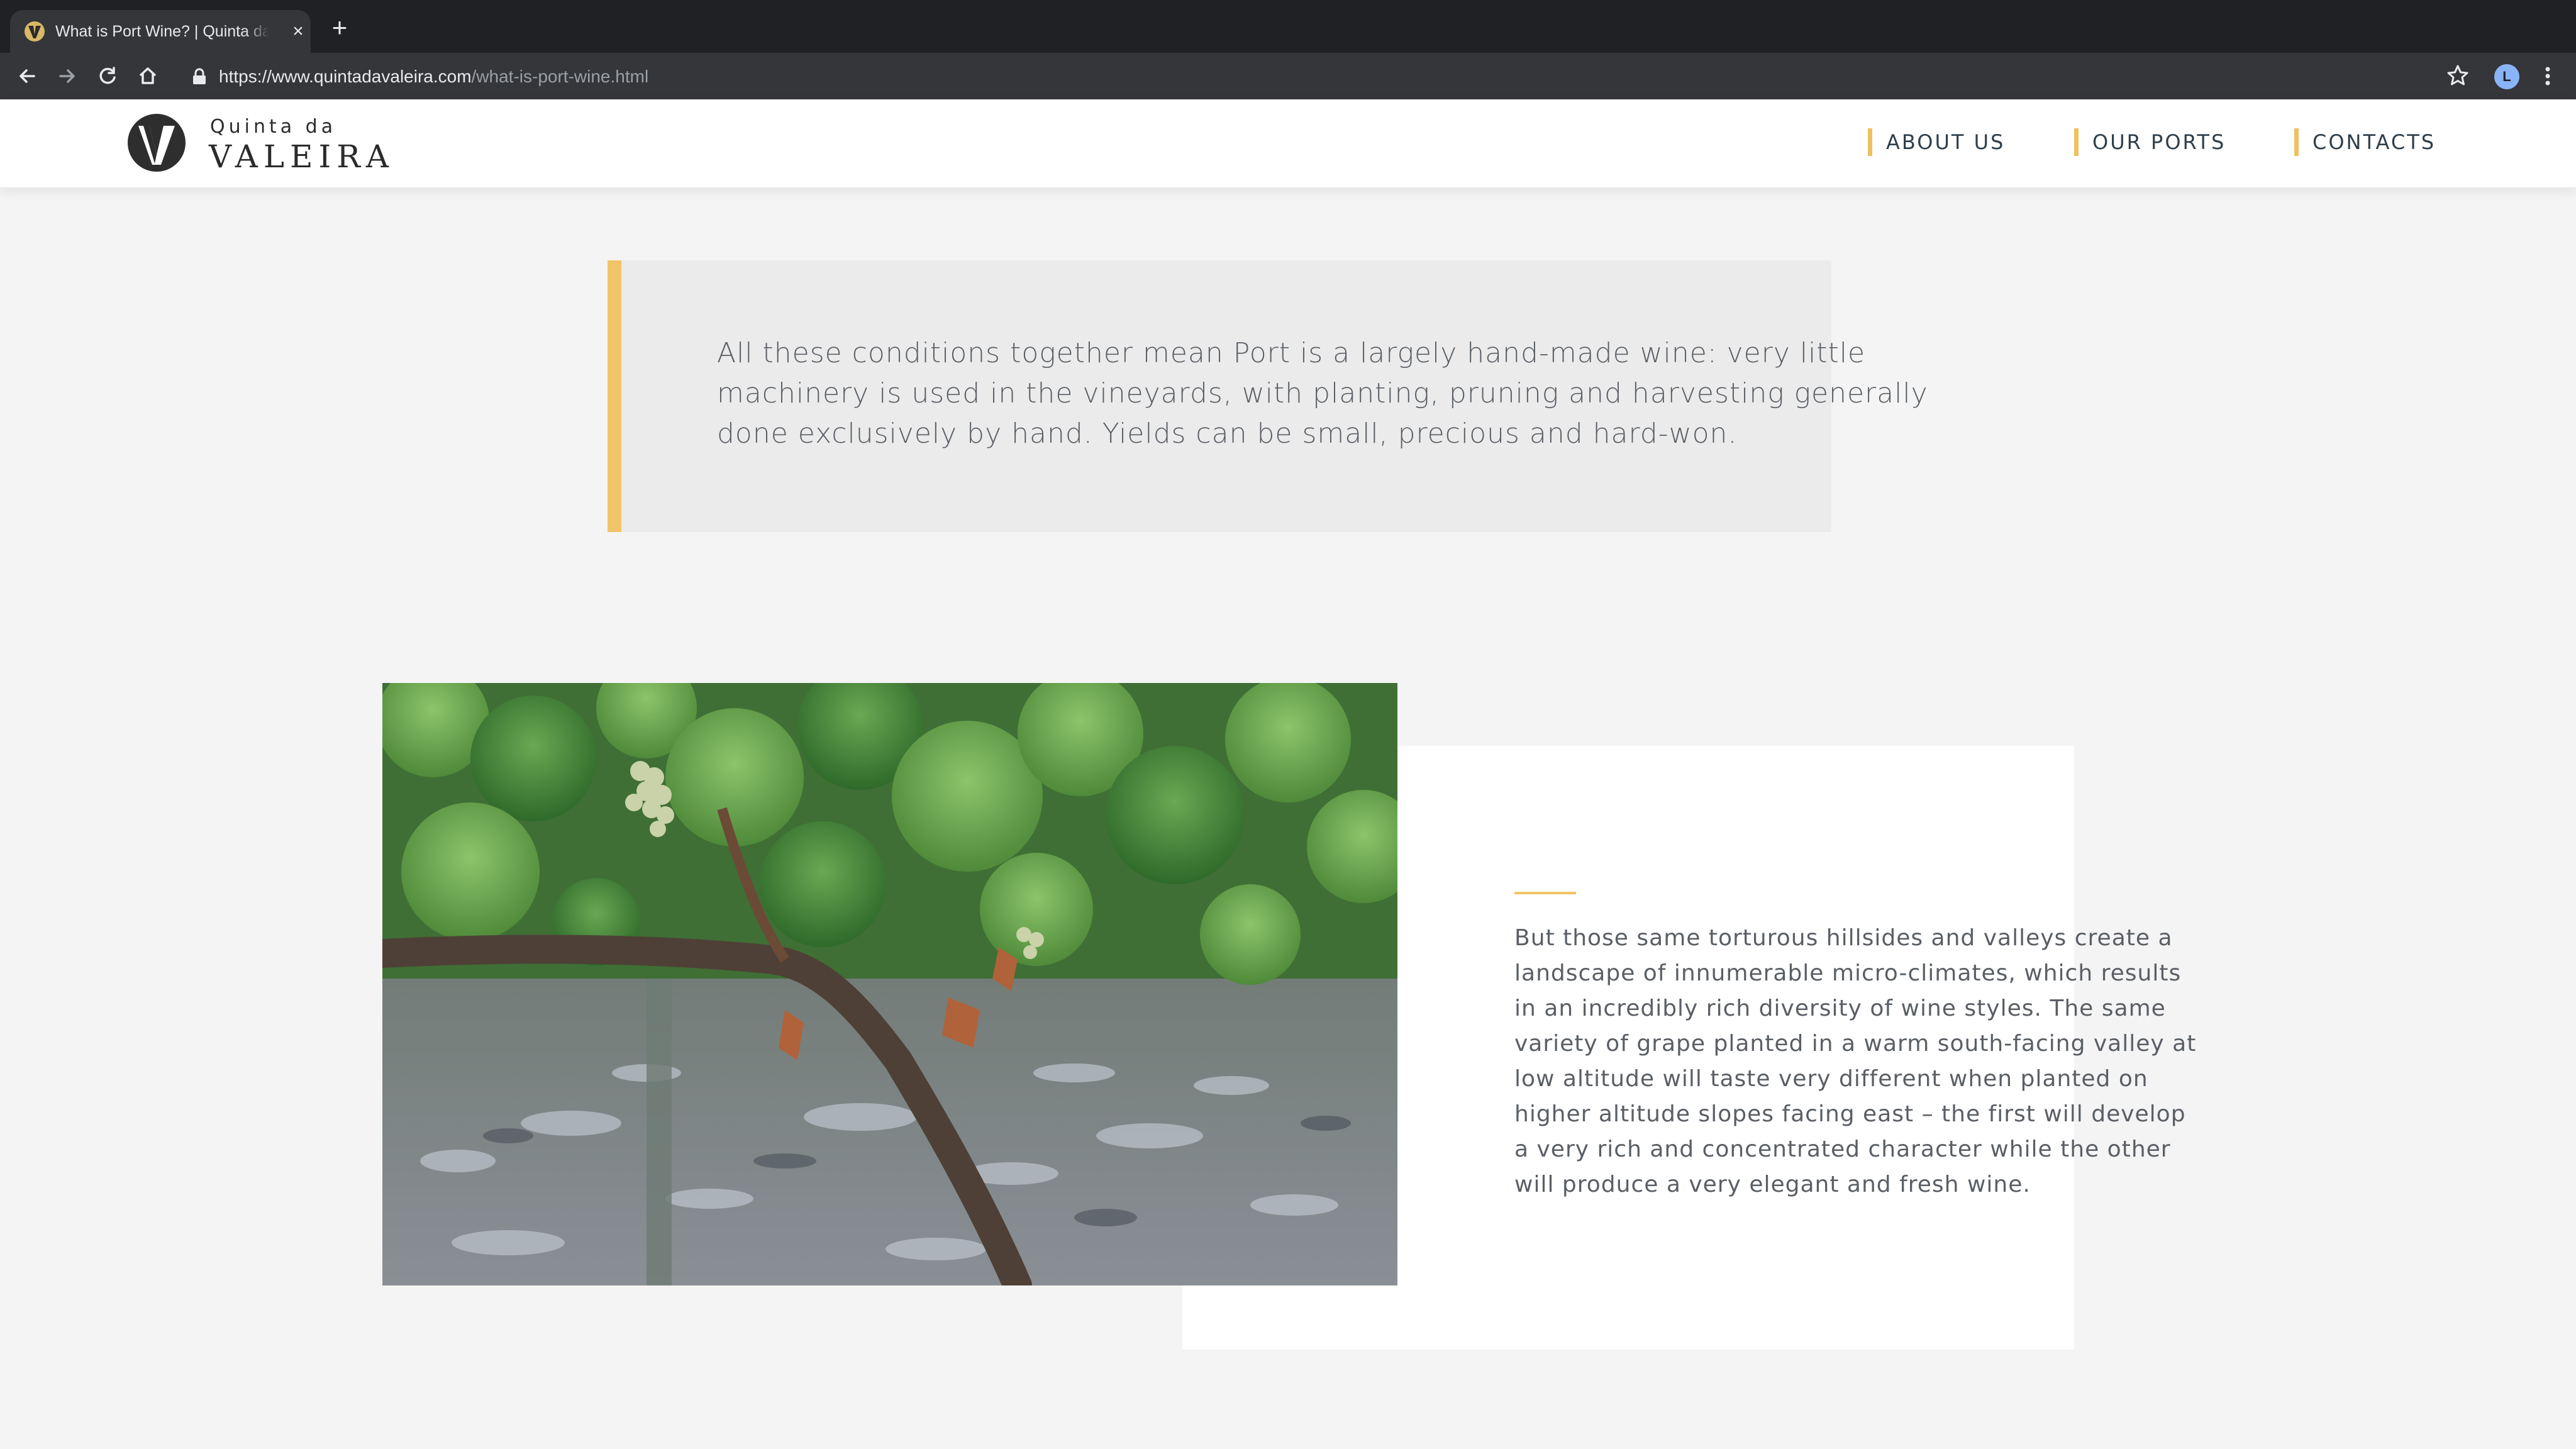  I want to click on star-icon, so click(2457, 75).